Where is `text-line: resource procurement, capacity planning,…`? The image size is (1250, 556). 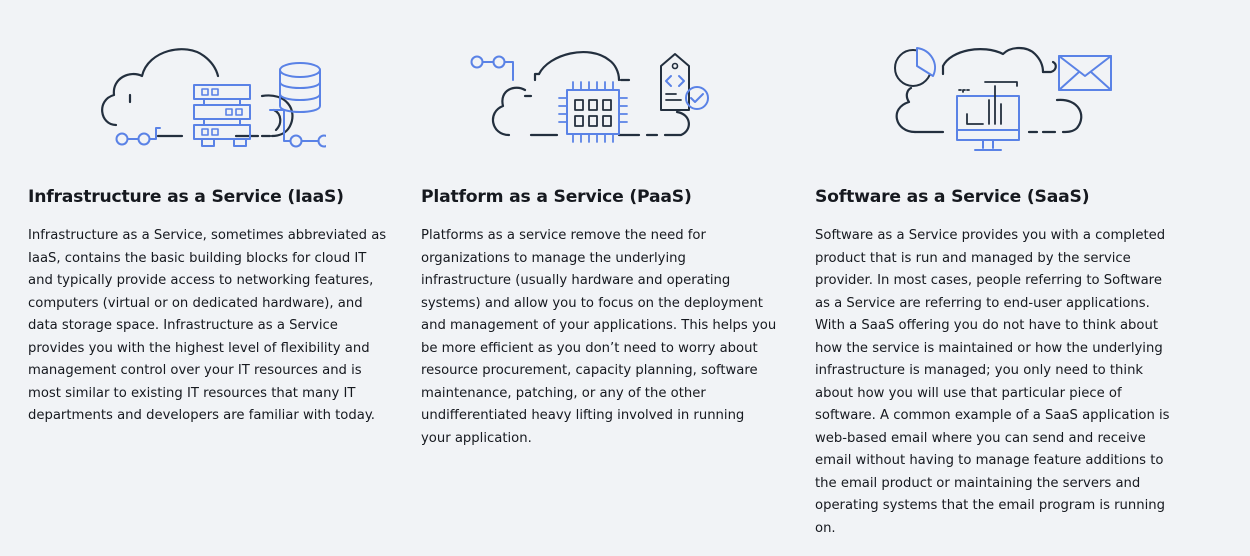
text-line: resource procurement, capacity planning,… is located at coordinates (589, 370).